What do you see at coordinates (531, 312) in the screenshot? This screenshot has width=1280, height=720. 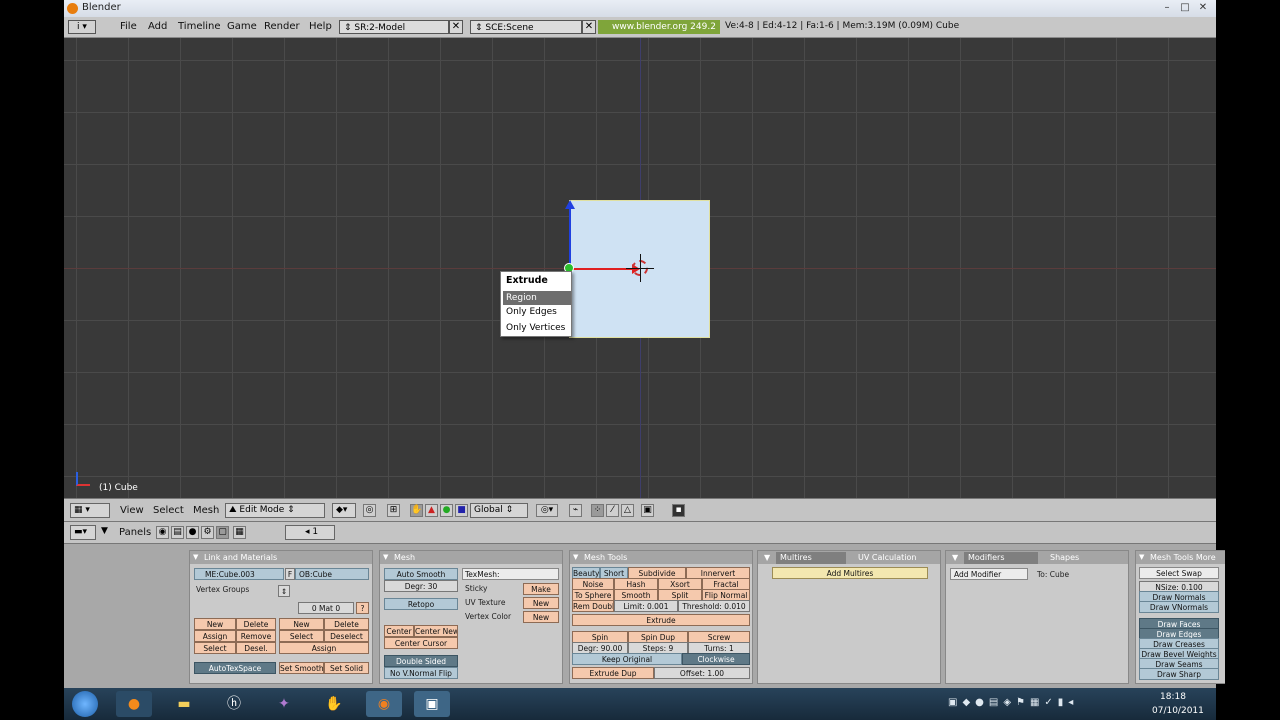 I see `popup-item-only-edges: Only Edges` at bounding box center [531, 312].